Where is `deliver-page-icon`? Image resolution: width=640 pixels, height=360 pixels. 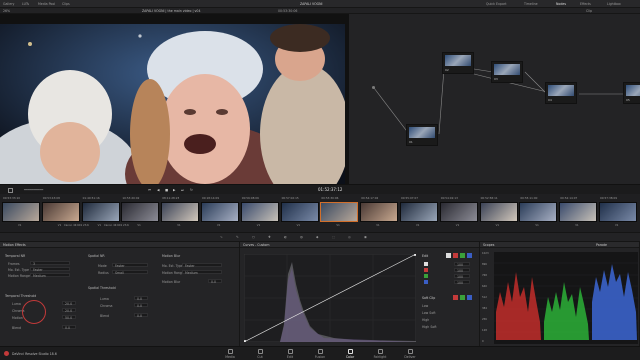
deliver-page-icon is located at coordinates (410, 351).